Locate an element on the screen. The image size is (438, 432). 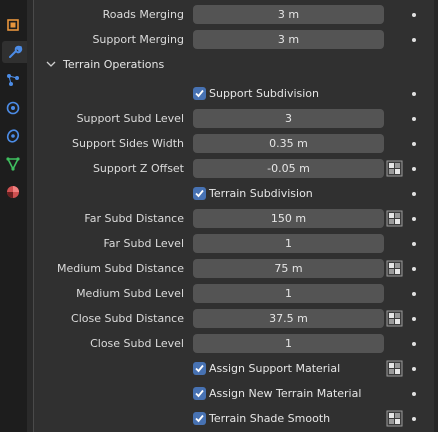
constraints-icon is located at coordinates (13, 136).